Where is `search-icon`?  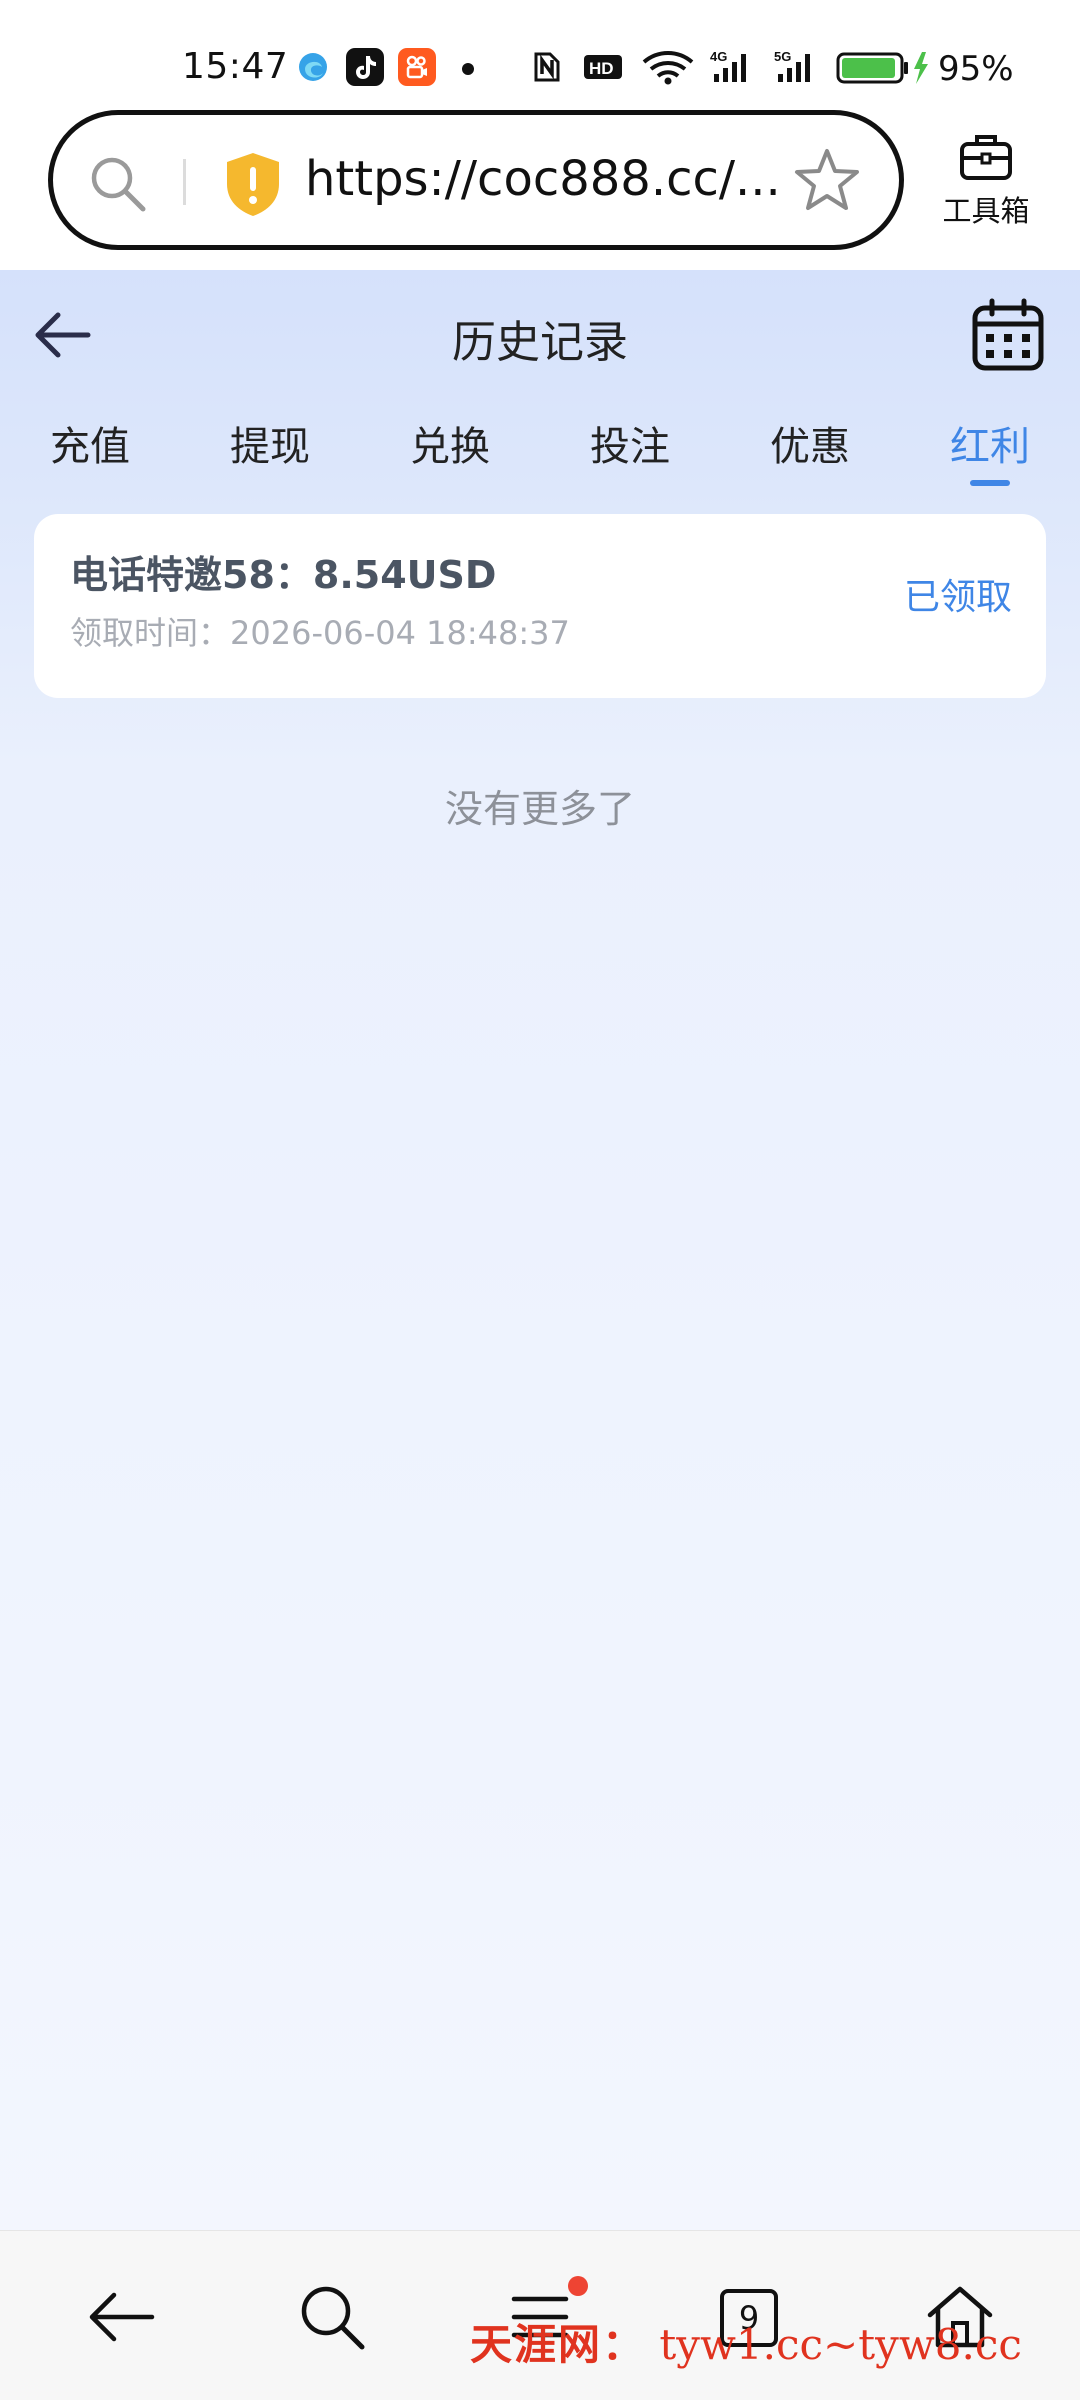 search-icon is located at coordinates (118, 184).